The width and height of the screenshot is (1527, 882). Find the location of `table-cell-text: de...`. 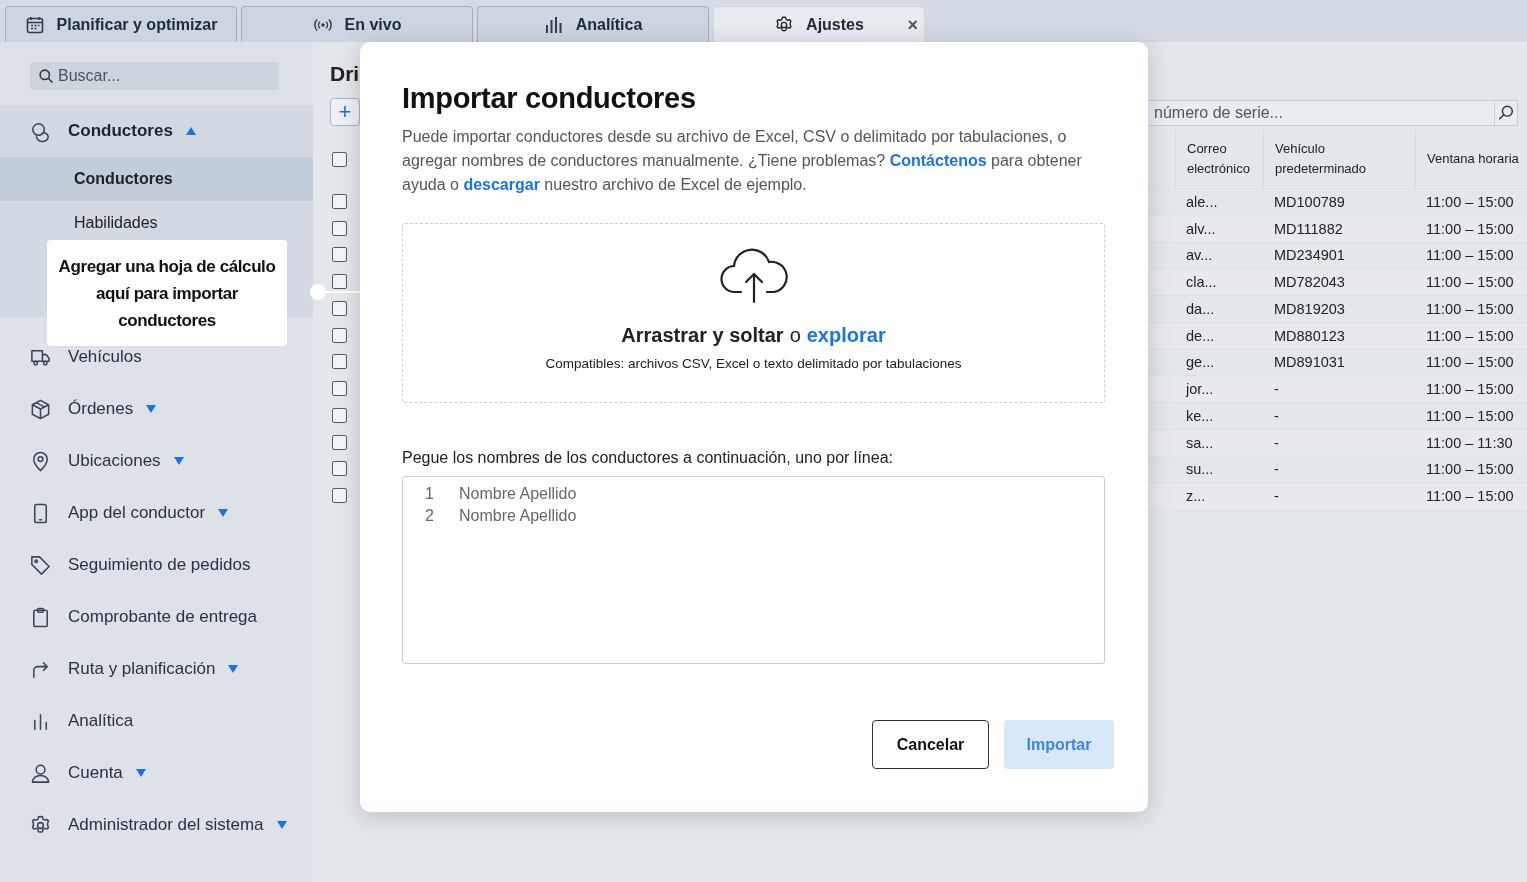

table-cell-text: de... is located at coordinates (1200, 335).